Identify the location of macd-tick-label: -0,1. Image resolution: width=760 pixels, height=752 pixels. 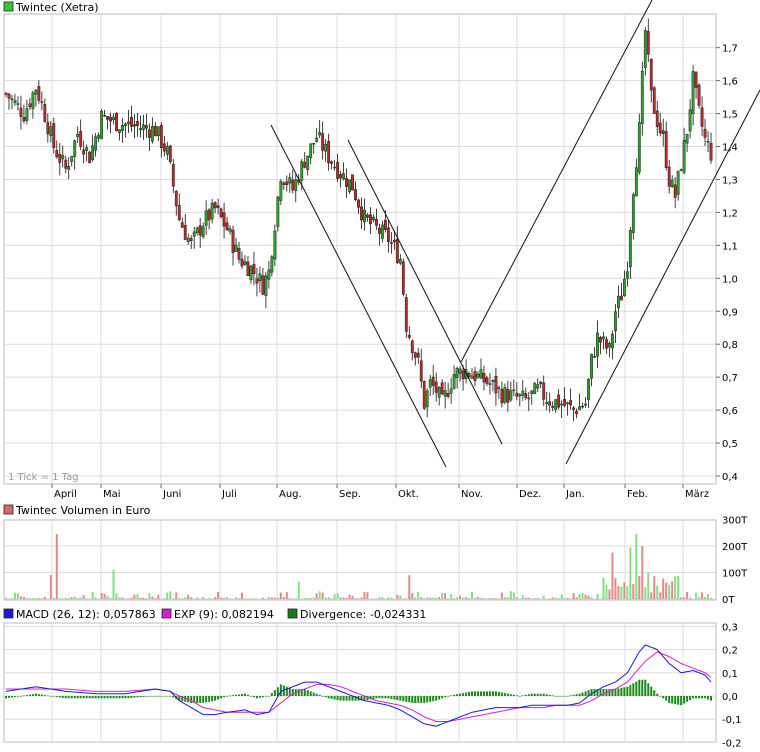
(732, 720).